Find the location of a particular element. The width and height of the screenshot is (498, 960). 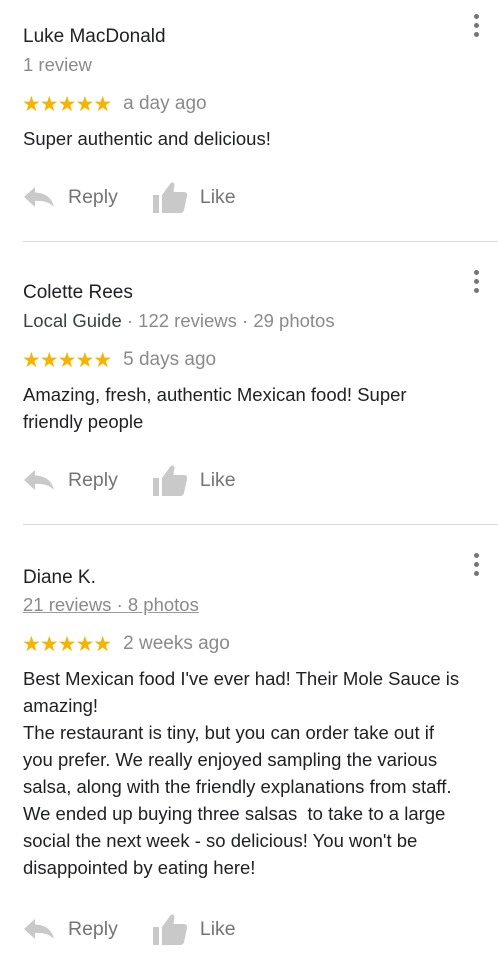

rating-row: ★★★★★ 5 days ago is located at coordinates (119, 360).